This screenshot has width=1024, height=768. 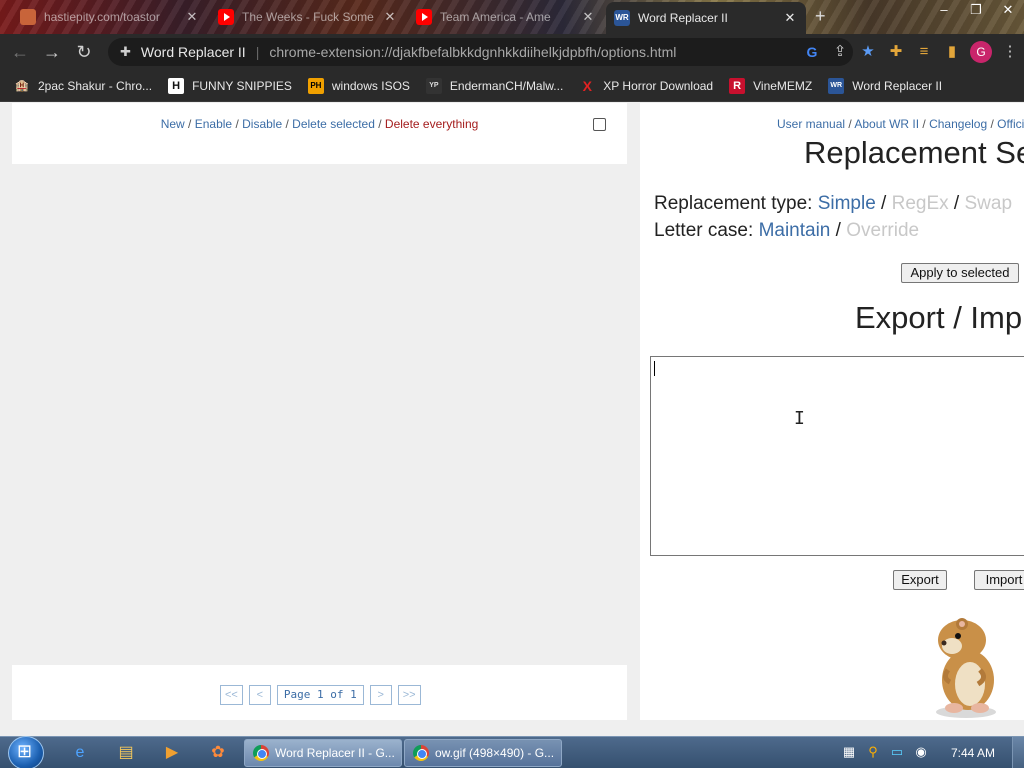 I want to click on clock: 7:44 AM, so click(x=973, y=753).